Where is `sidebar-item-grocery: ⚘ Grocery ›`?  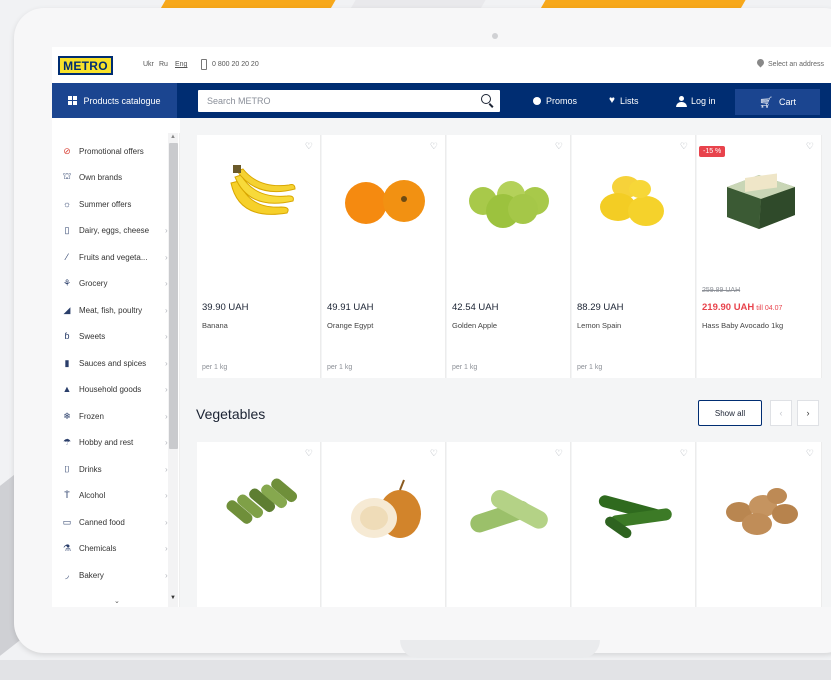 sidebar-item-grocery: ⚘ Grocery › is located at coordinates (115, 283).